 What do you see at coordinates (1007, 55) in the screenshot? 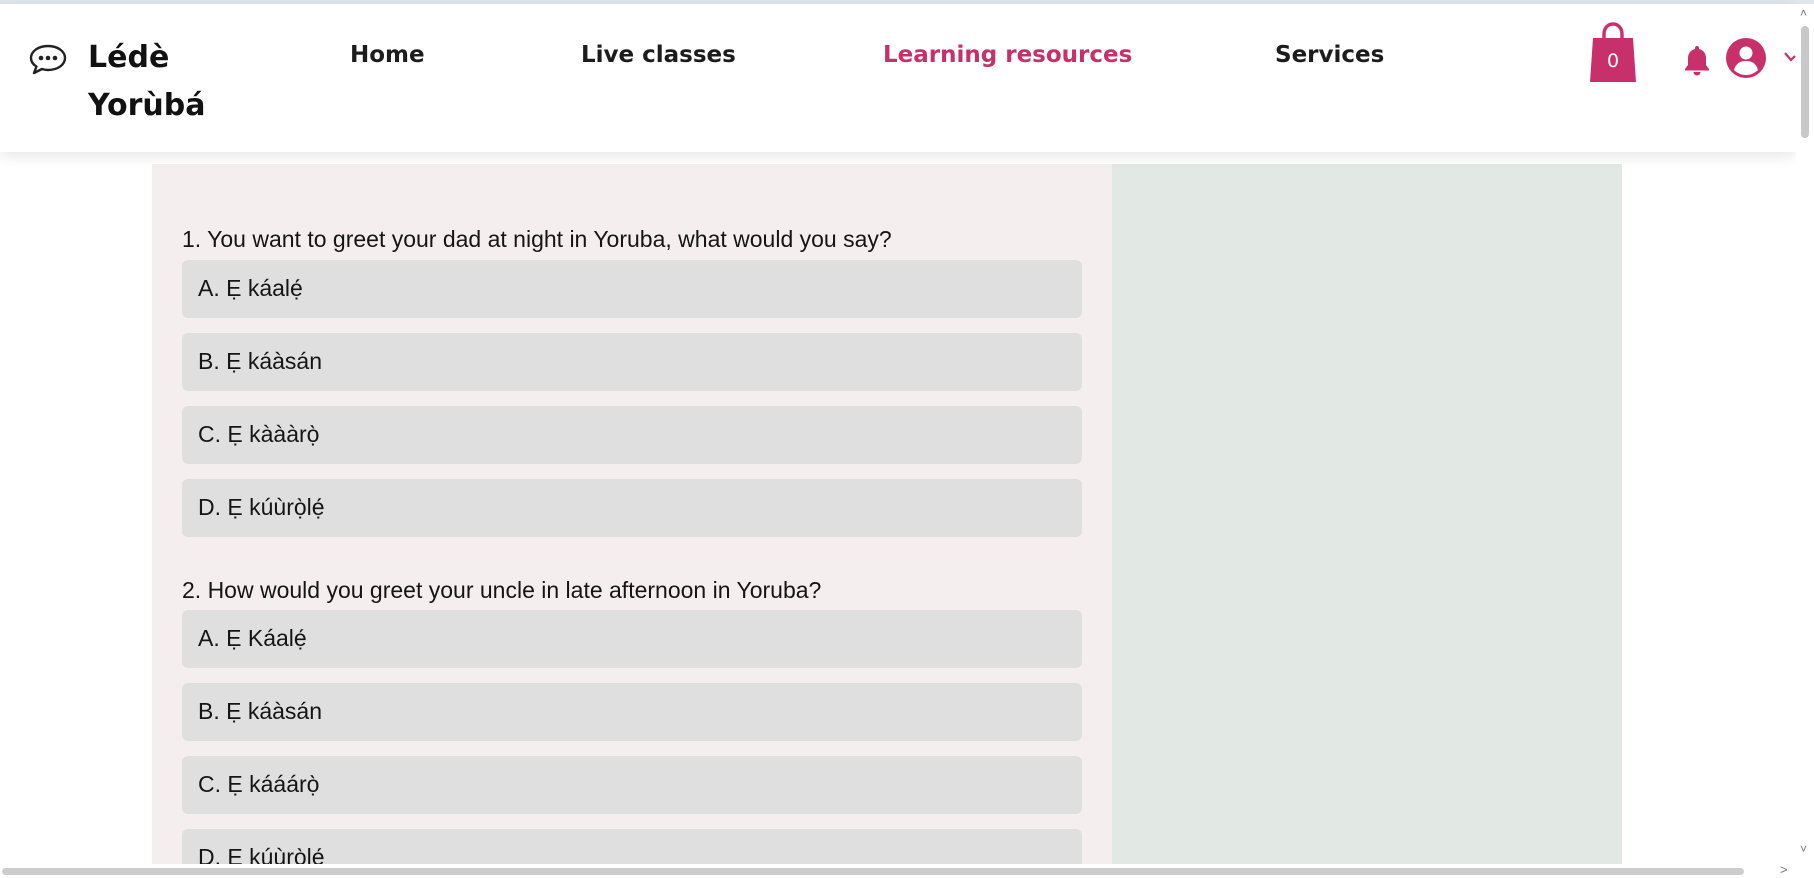
I see `nav-learning-resources: Learning resources` at bounding box center [1007, 55].